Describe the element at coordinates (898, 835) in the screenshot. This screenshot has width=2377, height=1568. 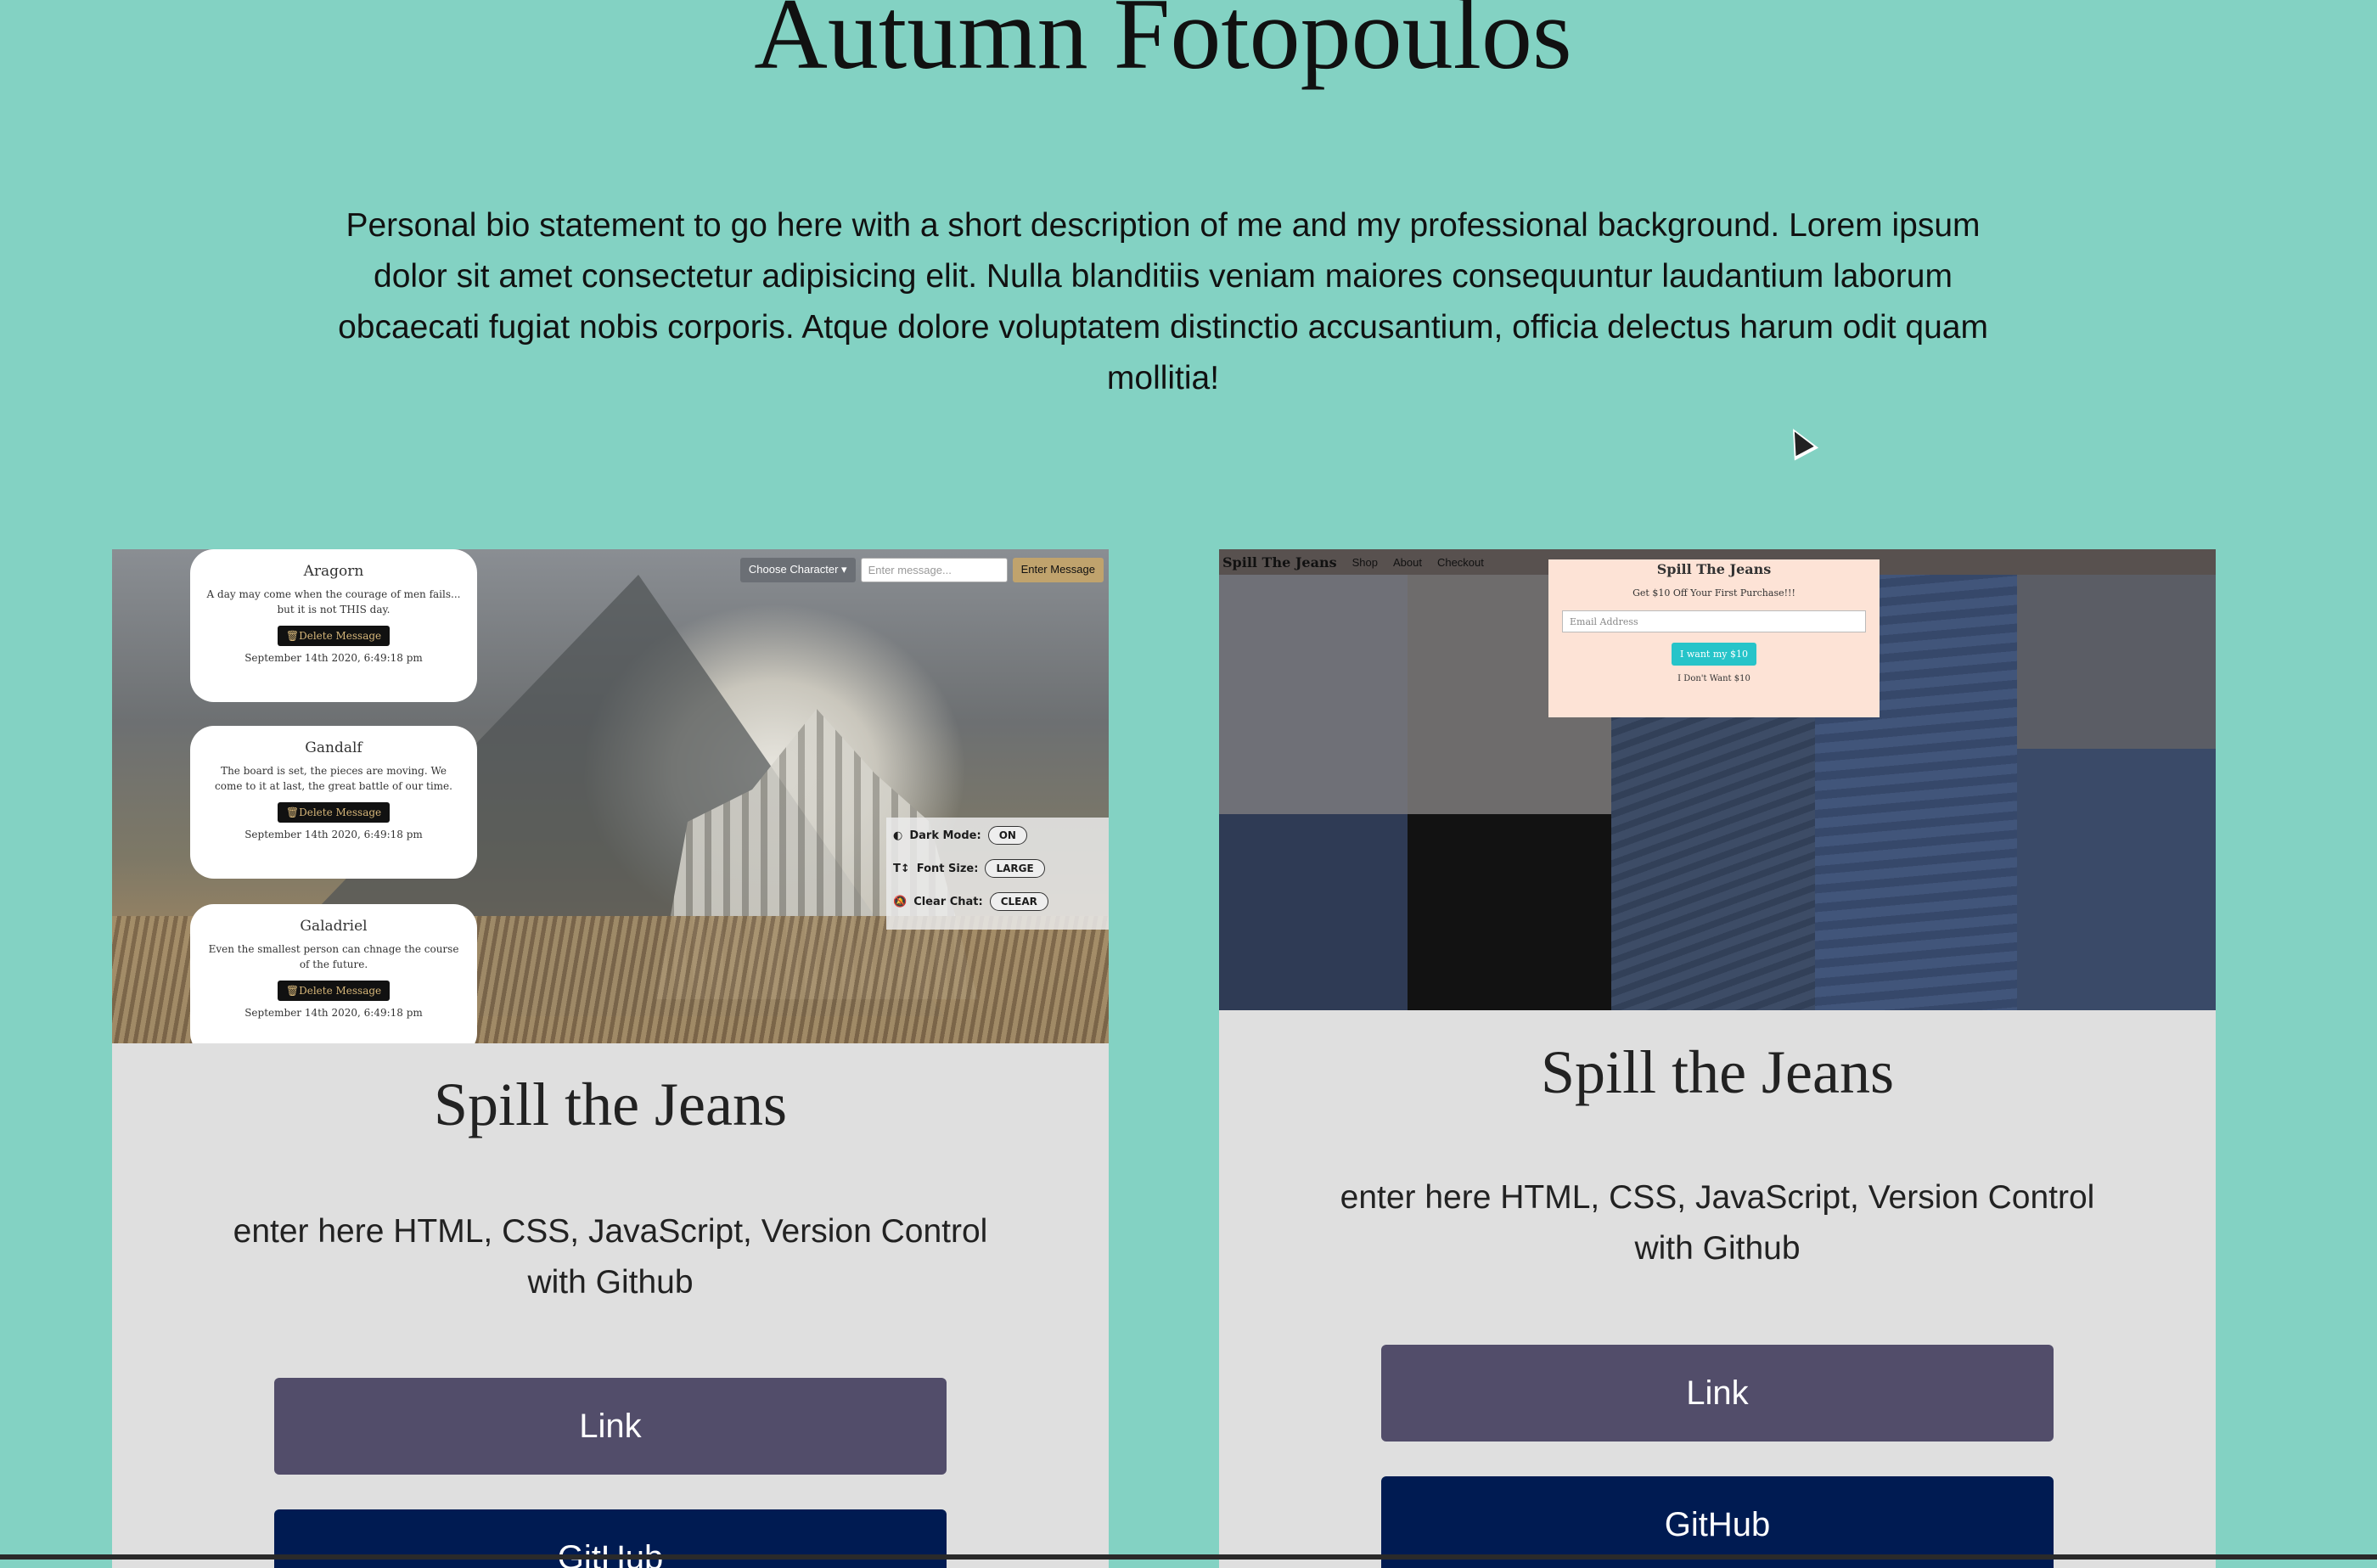
I see `contrast-icon: ◐` at that location.